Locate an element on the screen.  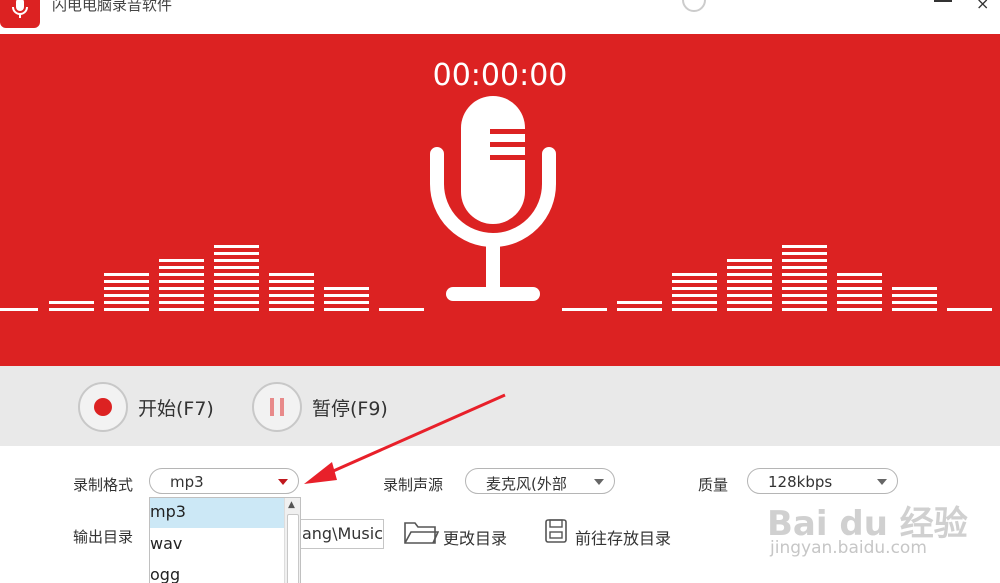
start-button is located at coordinates (103, 407).